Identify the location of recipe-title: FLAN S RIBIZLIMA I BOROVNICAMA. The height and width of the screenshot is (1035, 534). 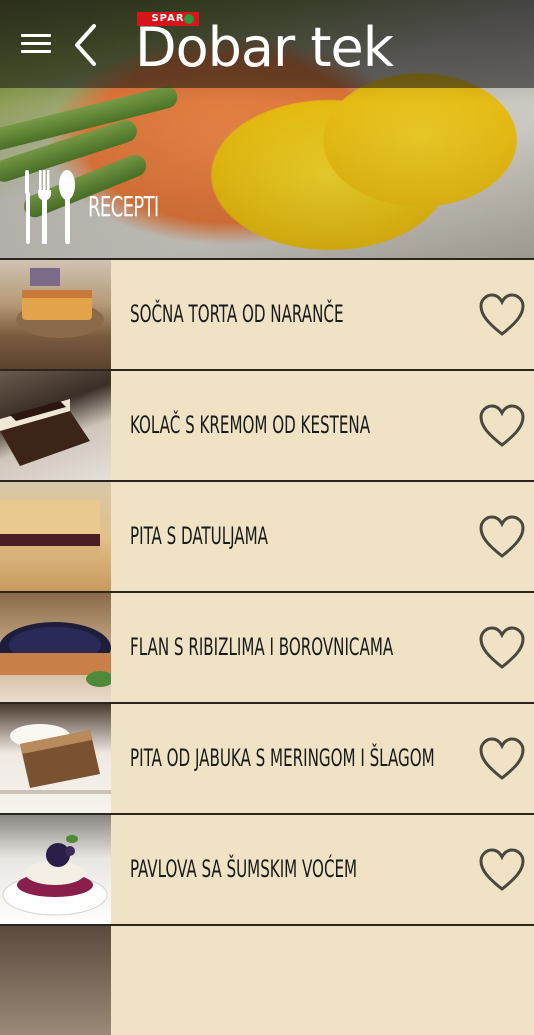
(262, 647).